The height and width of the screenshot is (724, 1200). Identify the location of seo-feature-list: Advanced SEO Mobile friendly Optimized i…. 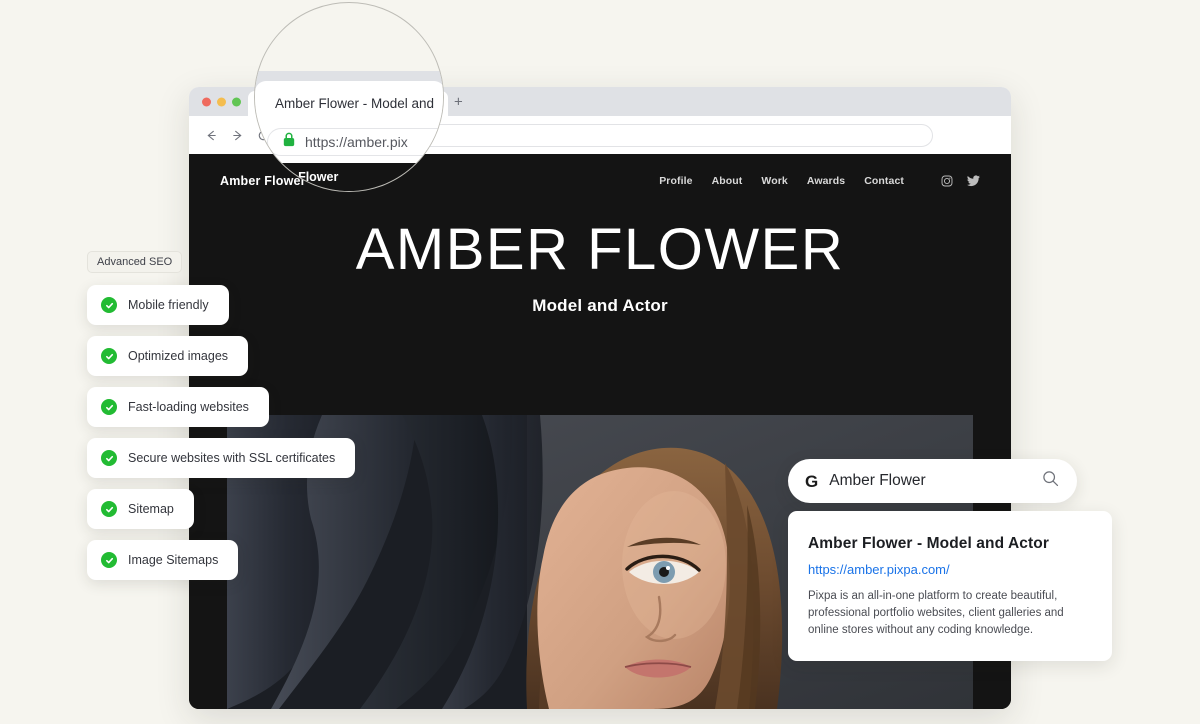
(221, 421).